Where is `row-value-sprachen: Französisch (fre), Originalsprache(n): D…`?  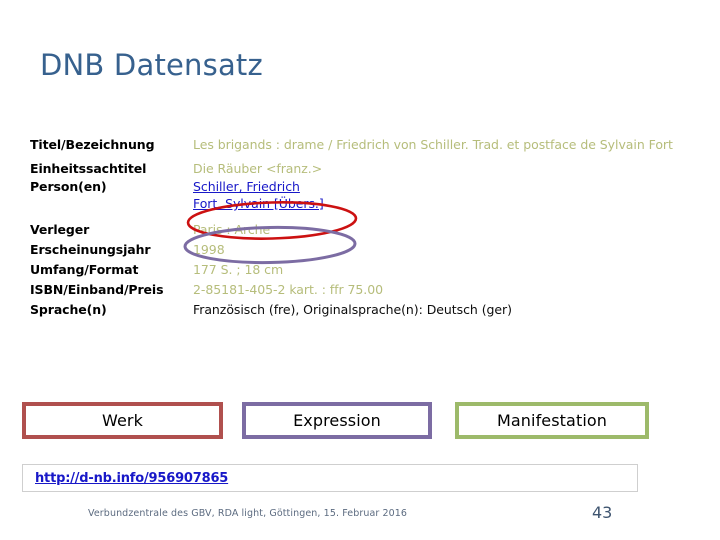
row-value-sprachen: Französisch (fre), Originalsprache(n): D… is located at coordinates (352, 309).